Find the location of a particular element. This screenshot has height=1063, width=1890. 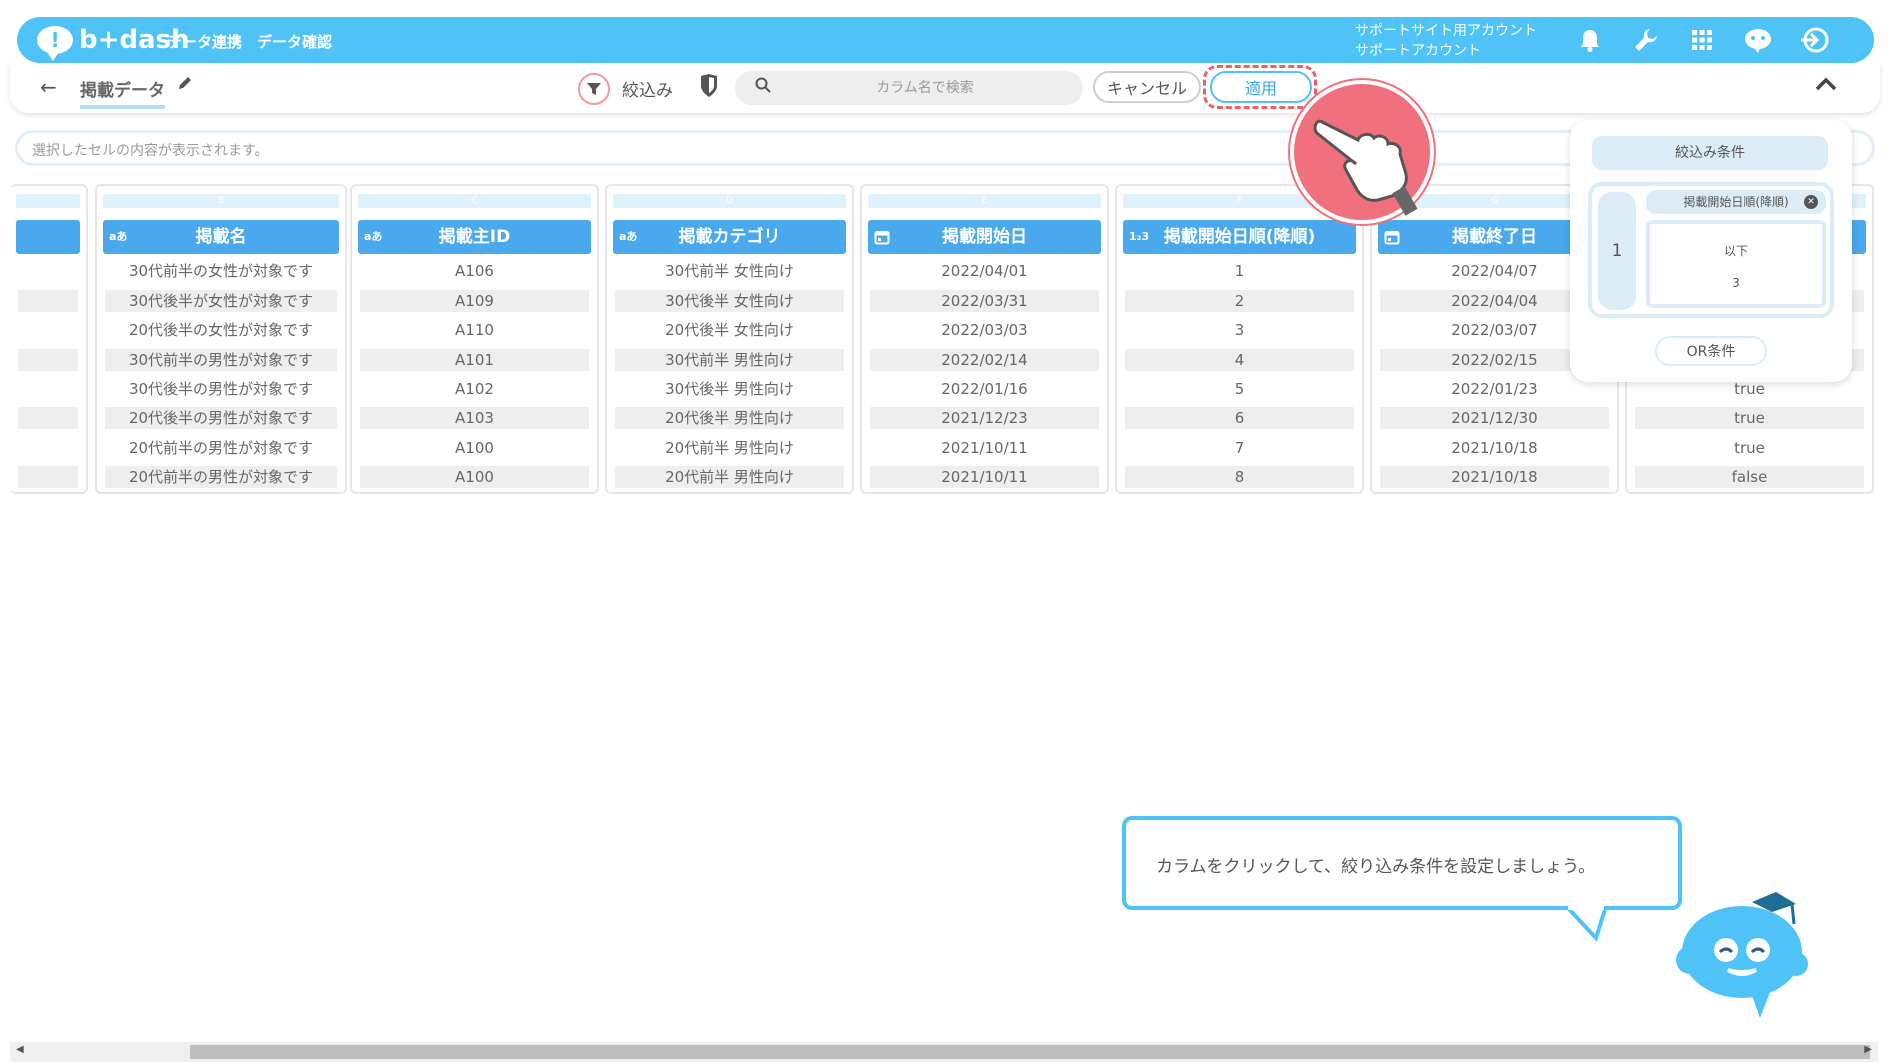

scroll-right-icon: ▶ is located at coordinates (1868, 1049).